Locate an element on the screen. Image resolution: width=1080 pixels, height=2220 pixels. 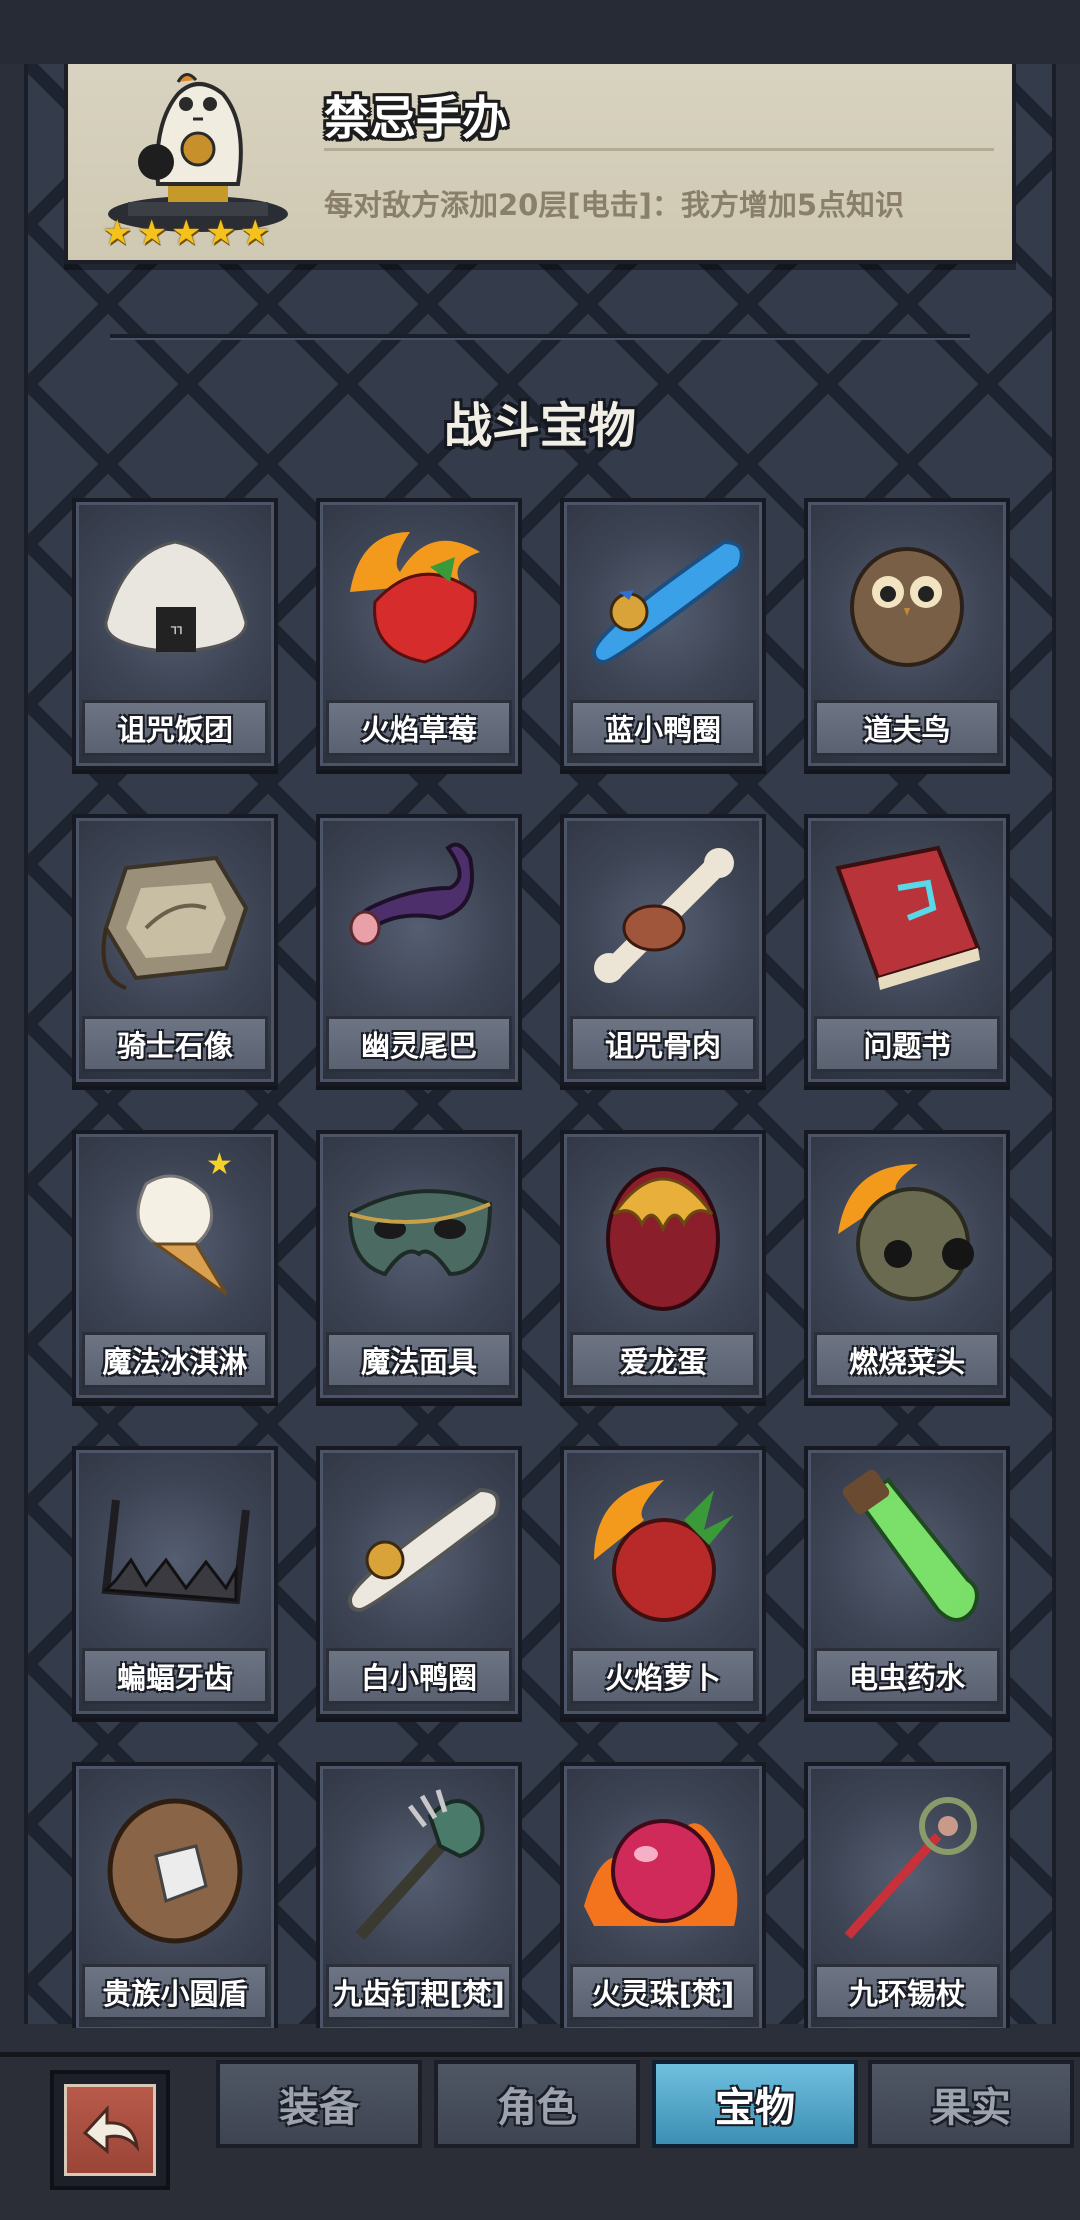
treasure-label: 燃烧菜头 is located at coordinates (907, 1360).